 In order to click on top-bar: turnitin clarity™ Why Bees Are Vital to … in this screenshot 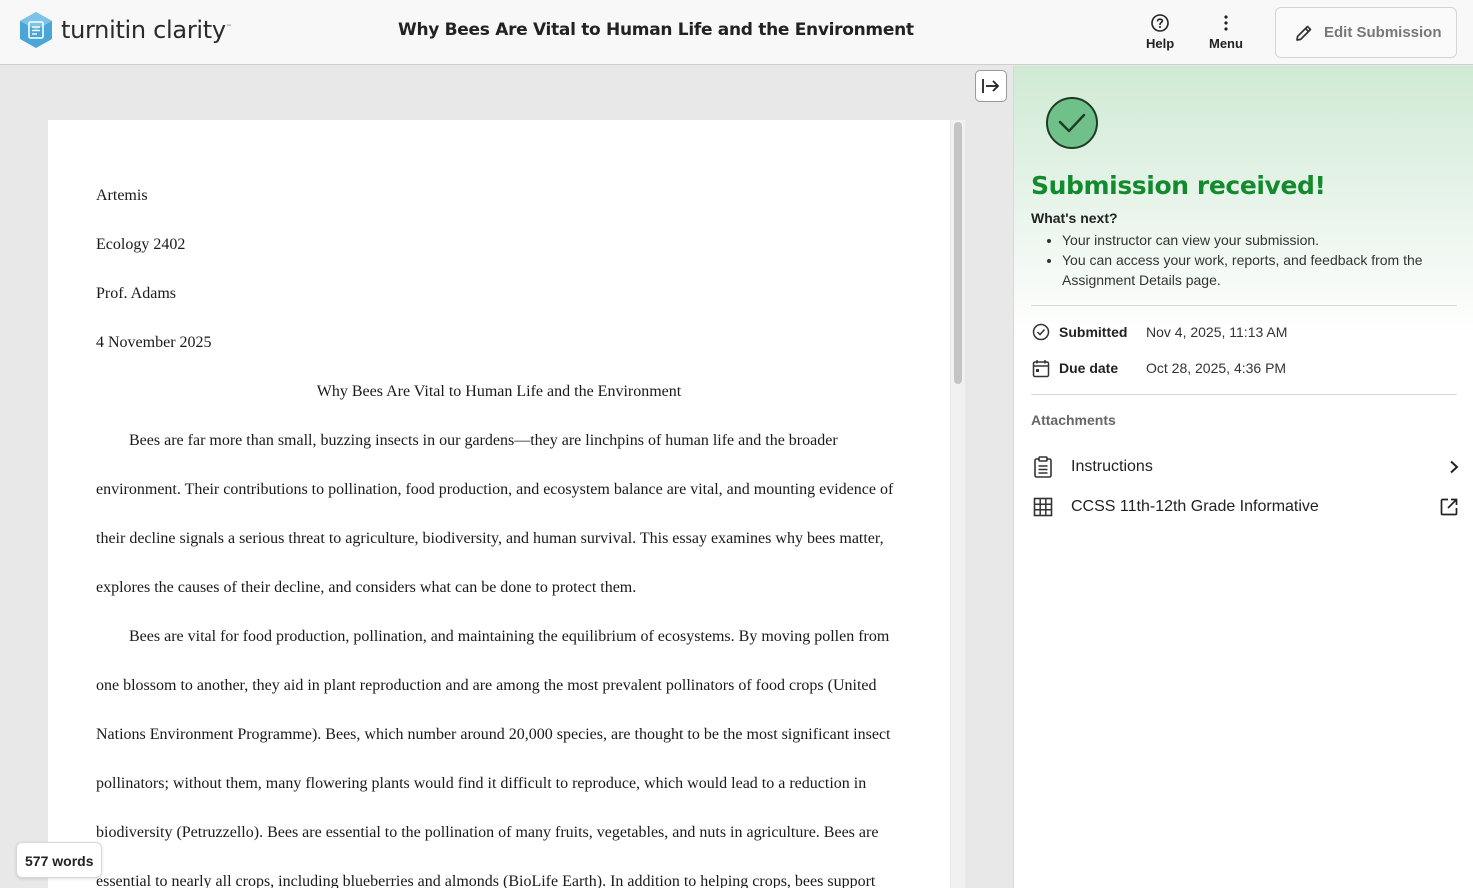, I will do `click(736, 32)`.